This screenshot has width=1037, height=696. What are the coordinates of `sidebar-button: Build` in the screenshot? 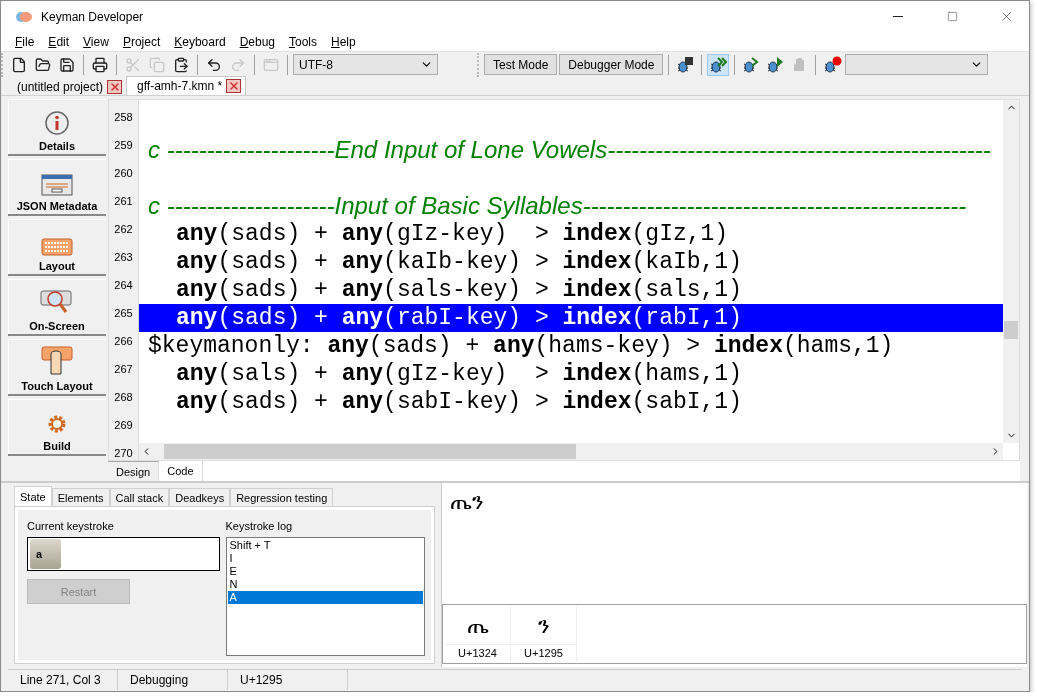 It's located at (57, 427).